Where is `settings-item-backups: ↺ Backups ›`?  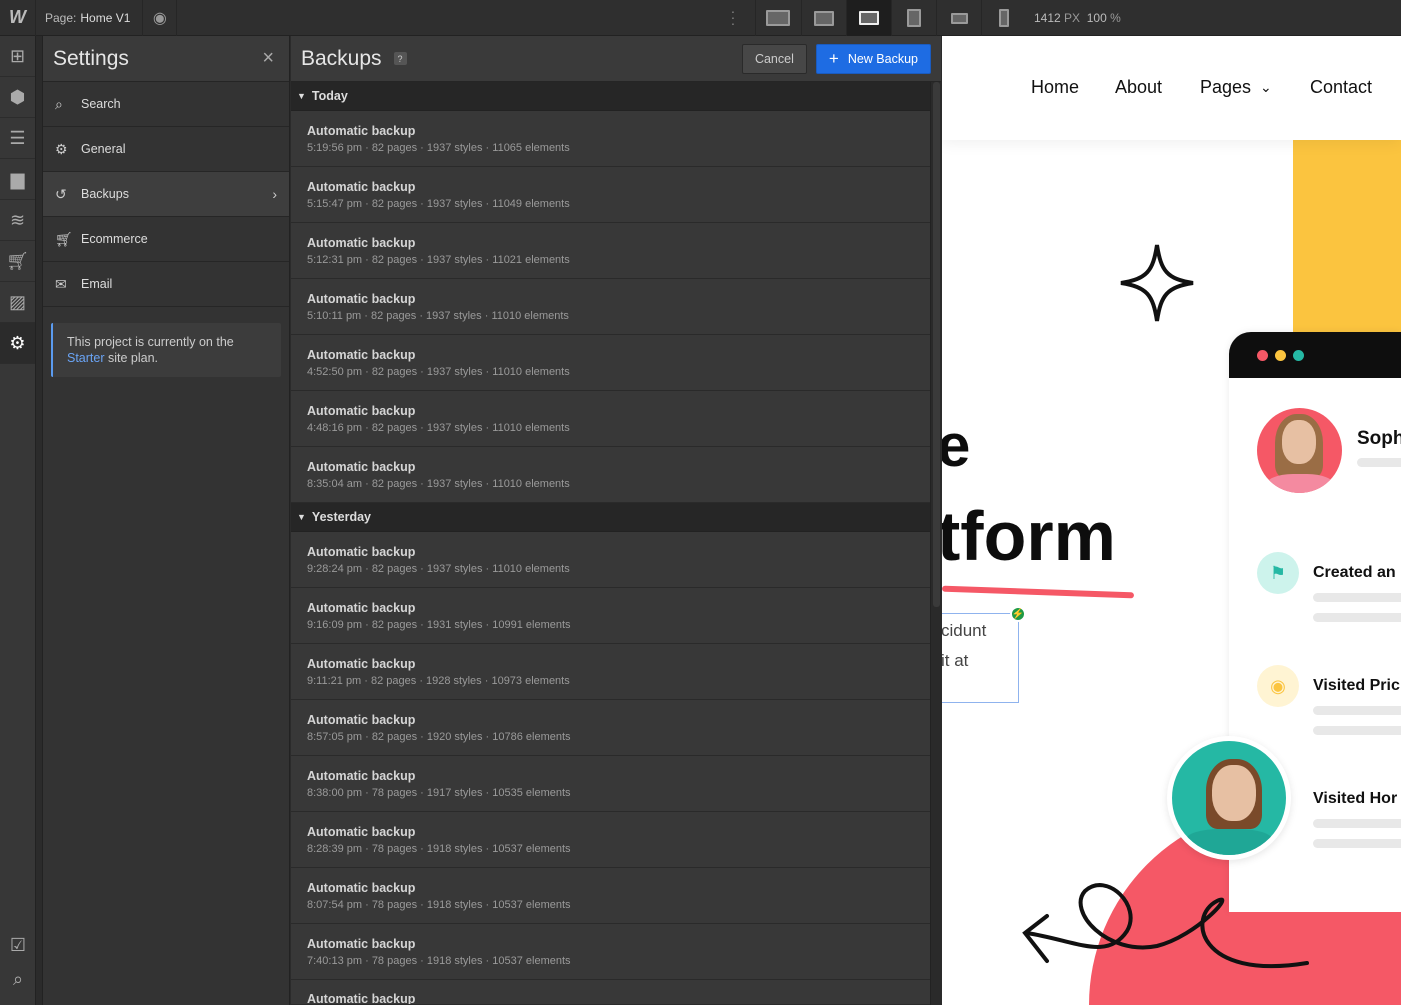 settings-item-backups: ↺ Backups › is located at coordinates (166, 194).